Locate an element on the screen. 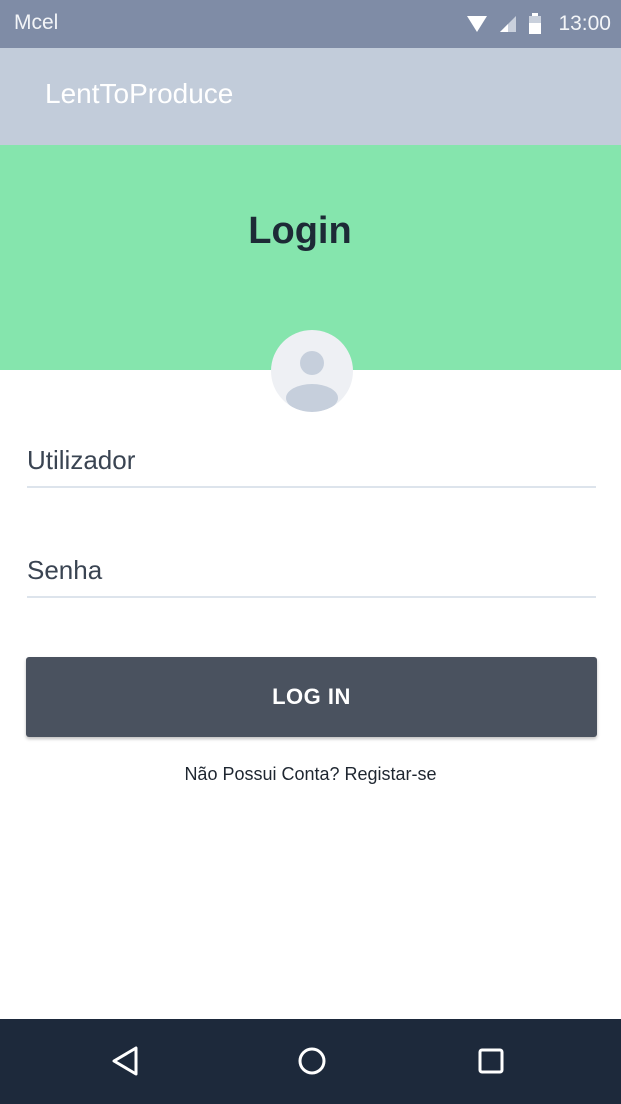  navigation-bar is located at coordinates (310, 1061).